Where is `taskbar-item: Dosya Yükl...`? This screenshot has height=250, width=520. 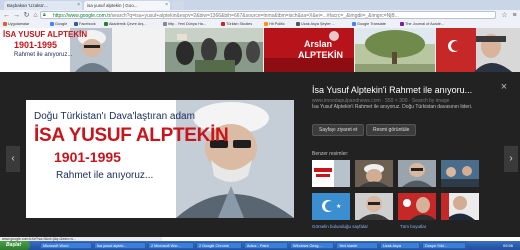
taskbar-item: Dosya Yükl... is located at coordinates (444, 245).